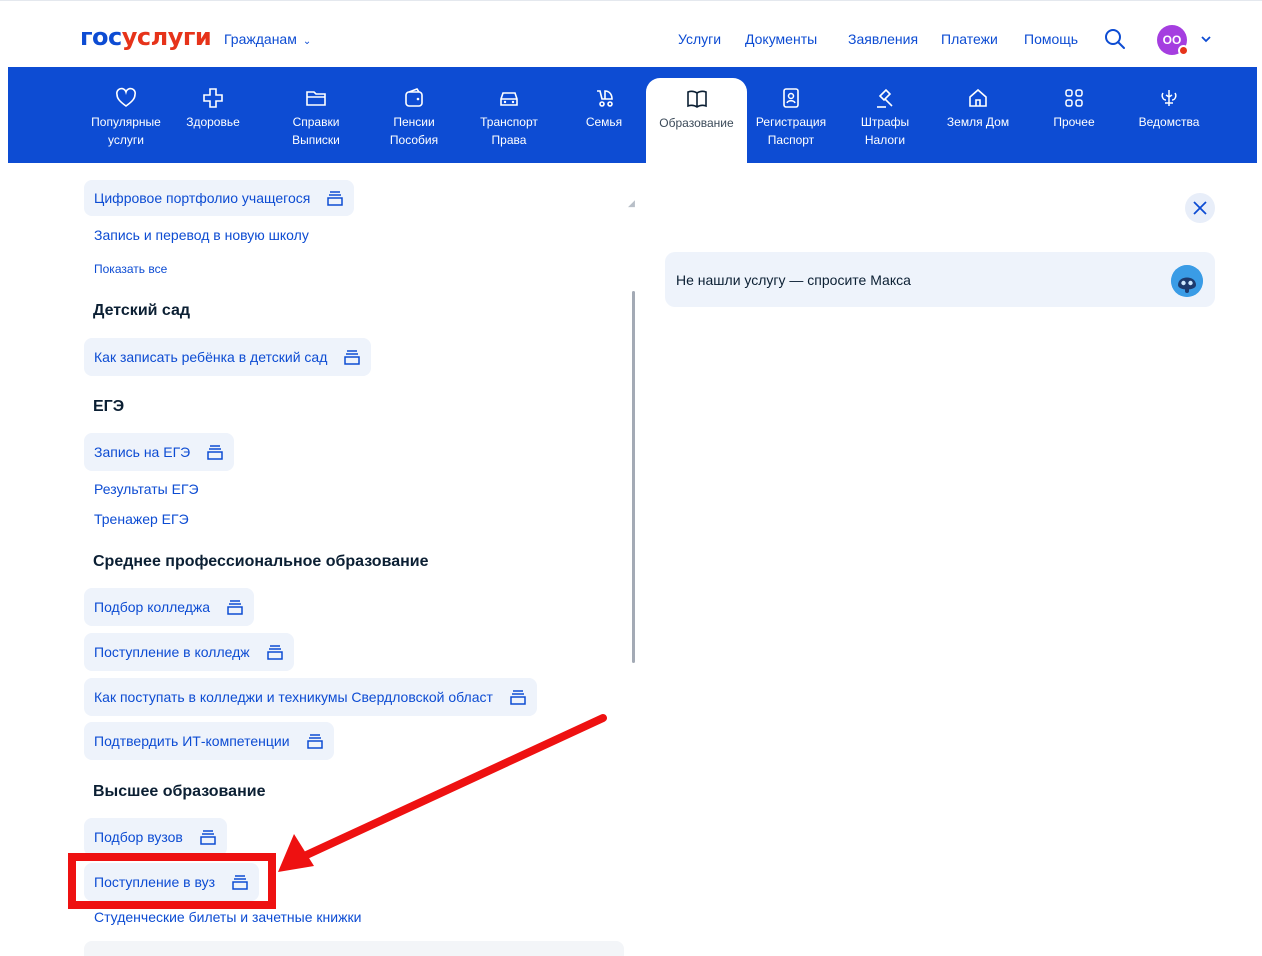  I want to click on search-icon, so click(1115, 39).